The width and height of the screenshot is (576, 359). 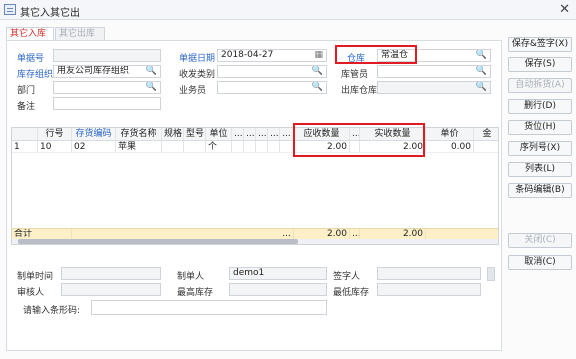 What do you see at coordinates (491, 274) in the screenshot?
I see `vertical-scrollbar` at bounding box center [491, 274].